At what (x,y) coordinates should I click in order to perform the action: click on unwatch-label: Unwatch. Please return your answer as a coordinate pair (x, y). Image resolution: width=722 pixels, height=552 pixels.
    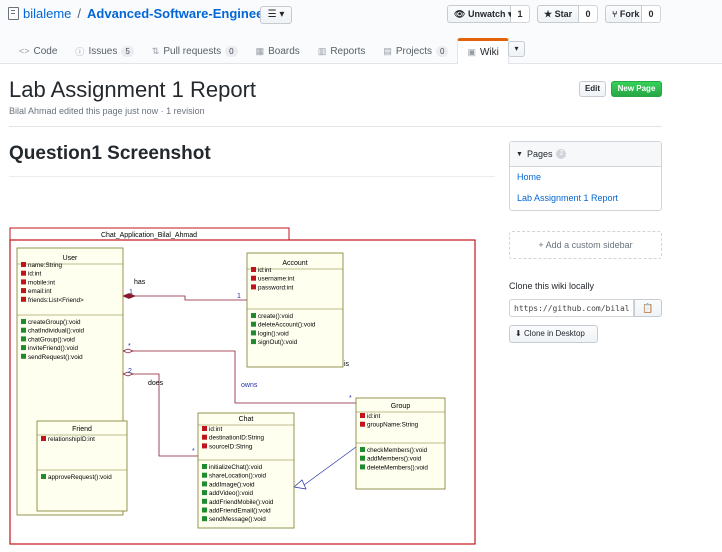
    Looking at the image, I should click on (486, 14).